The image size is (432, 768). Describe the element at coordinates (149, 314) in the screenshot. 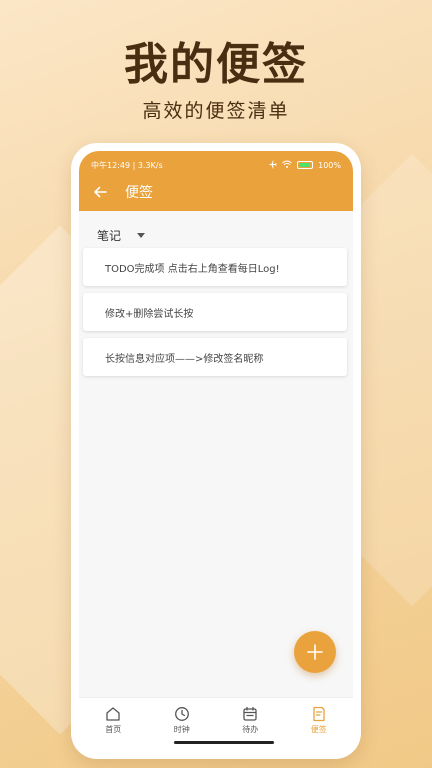

I see `note-text: 修改+删除尝试长按` at that location.